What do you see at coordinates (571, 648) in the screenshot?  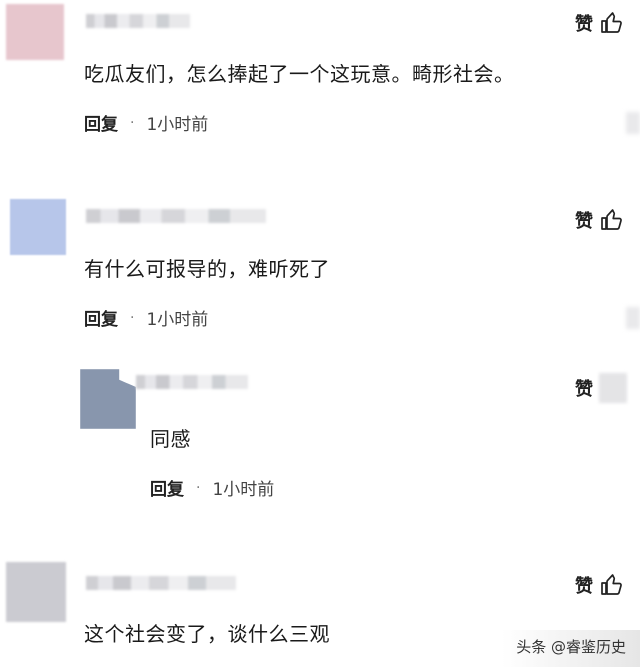 I see `watermark: 头条 @睿鉴历史` at bounding box center [571, 648].